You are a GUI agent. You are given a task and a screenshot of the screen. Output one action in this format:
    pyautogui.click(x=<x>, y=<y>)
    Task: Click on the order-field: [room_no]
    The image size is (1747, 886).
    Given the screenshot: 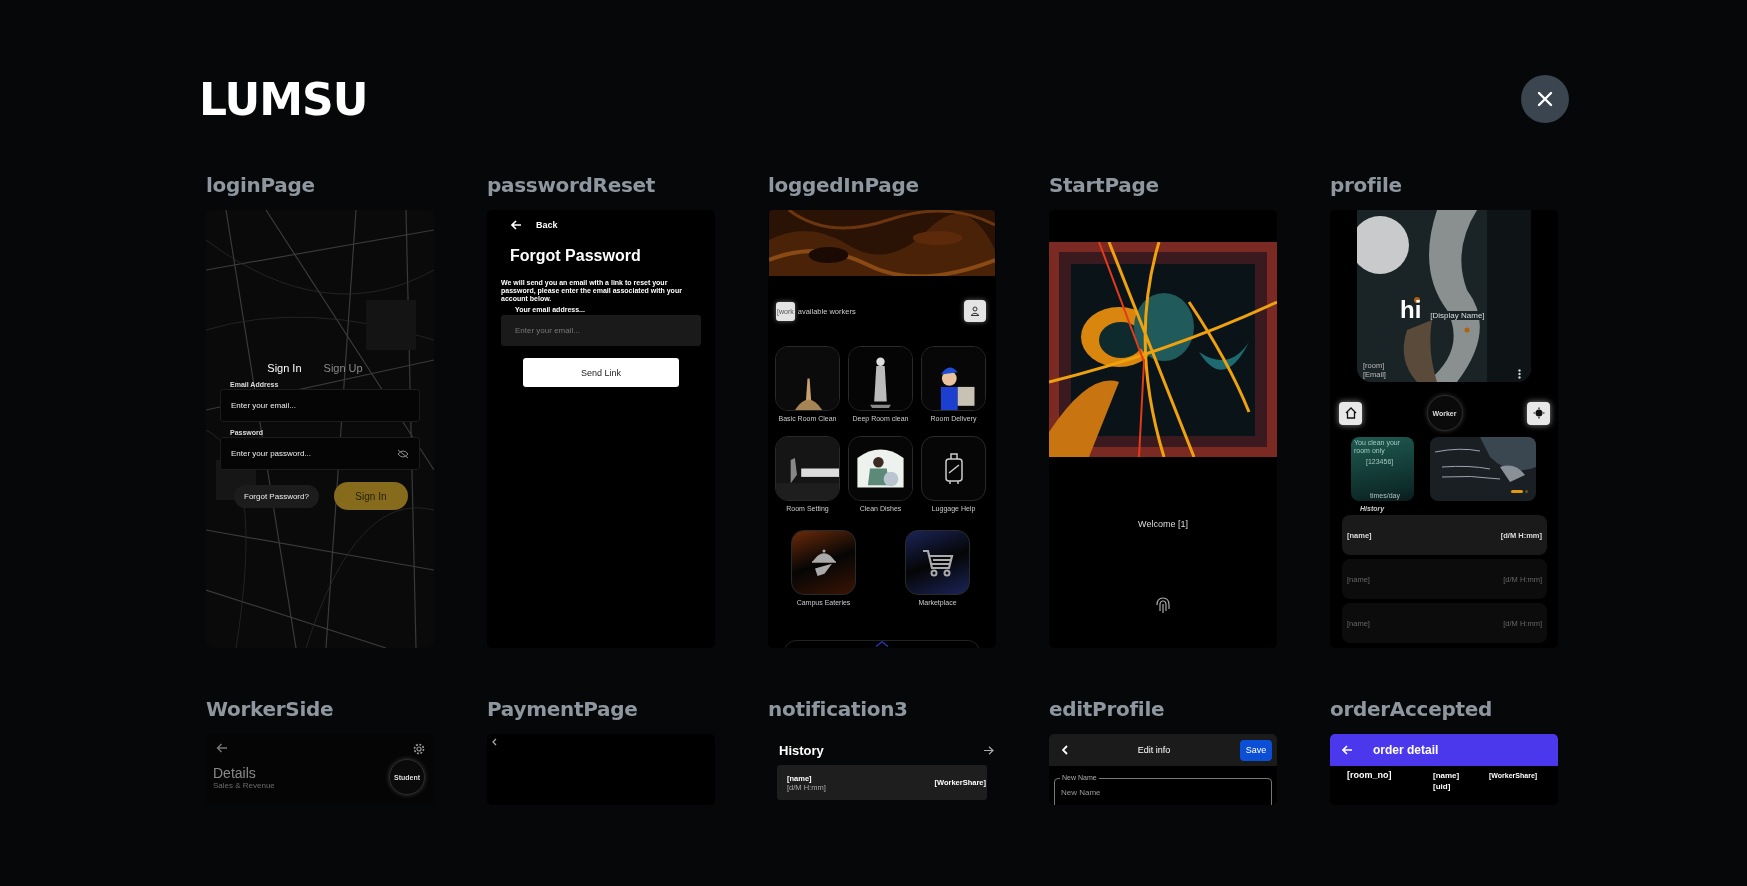 What is the action you would take?
    pyautogui.click(x=1390, y=775)
    